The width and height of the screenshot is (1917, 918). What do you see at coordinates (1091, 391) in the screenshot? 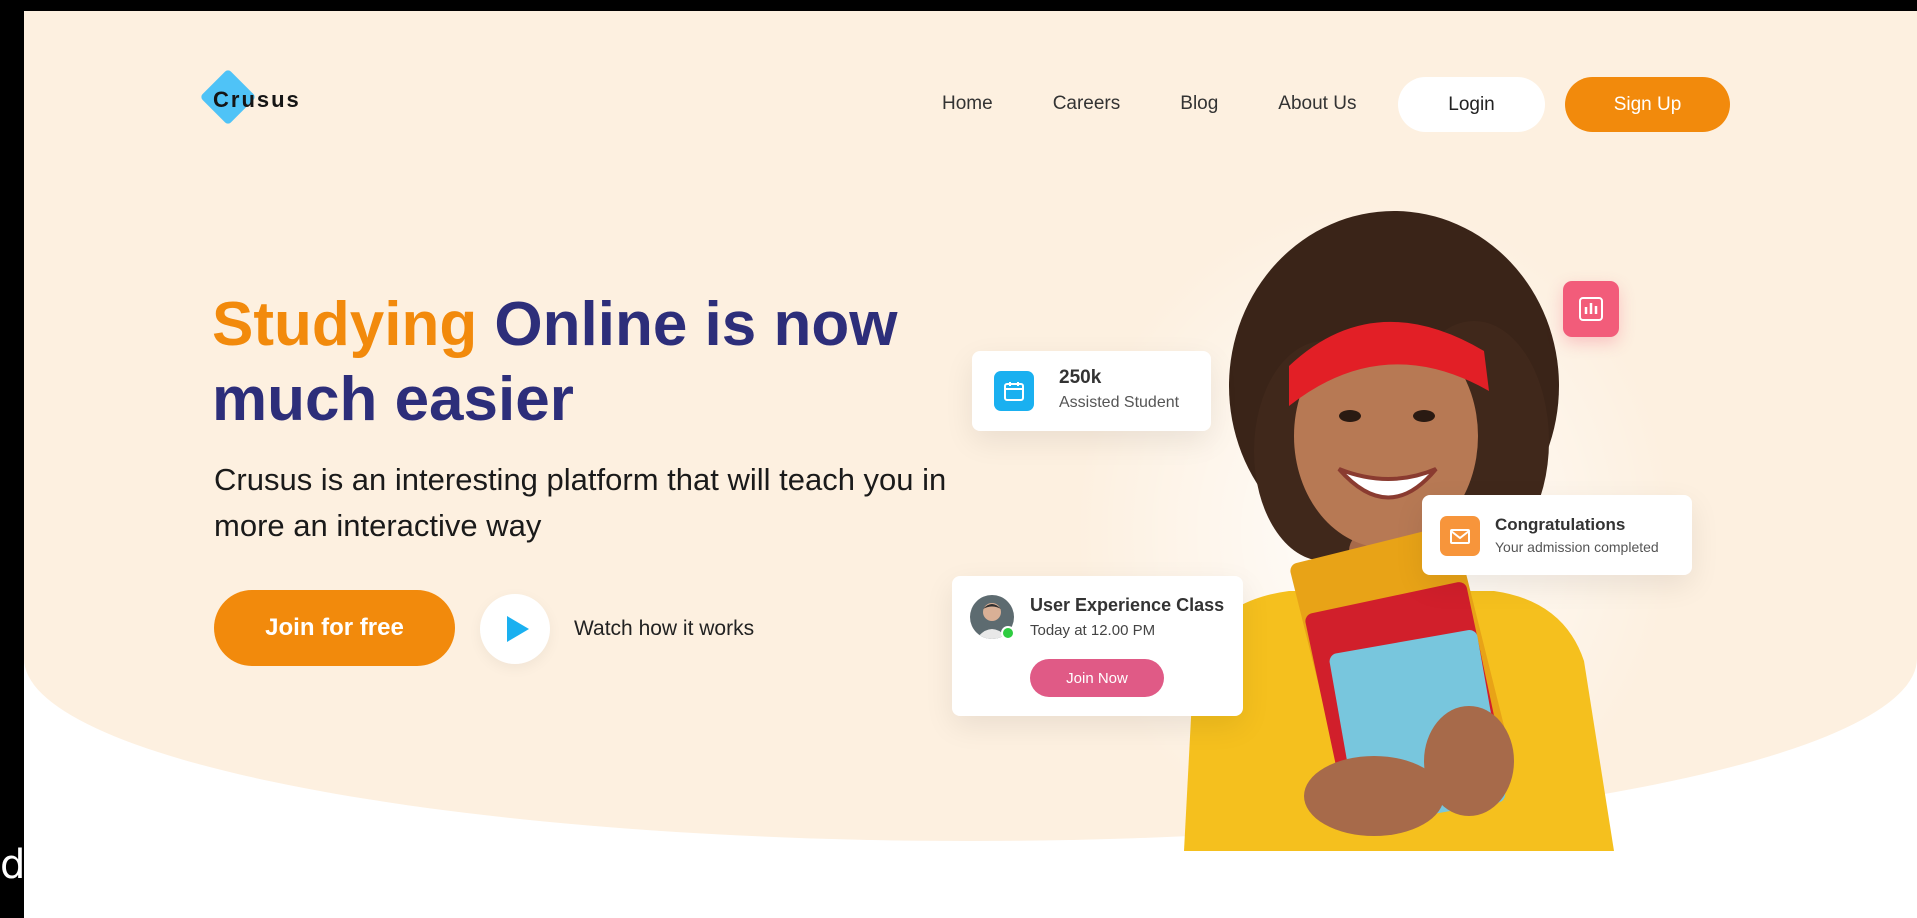
I see `assisted-students-card: 250k Assisted Student` at bounding box center [1091, 391].